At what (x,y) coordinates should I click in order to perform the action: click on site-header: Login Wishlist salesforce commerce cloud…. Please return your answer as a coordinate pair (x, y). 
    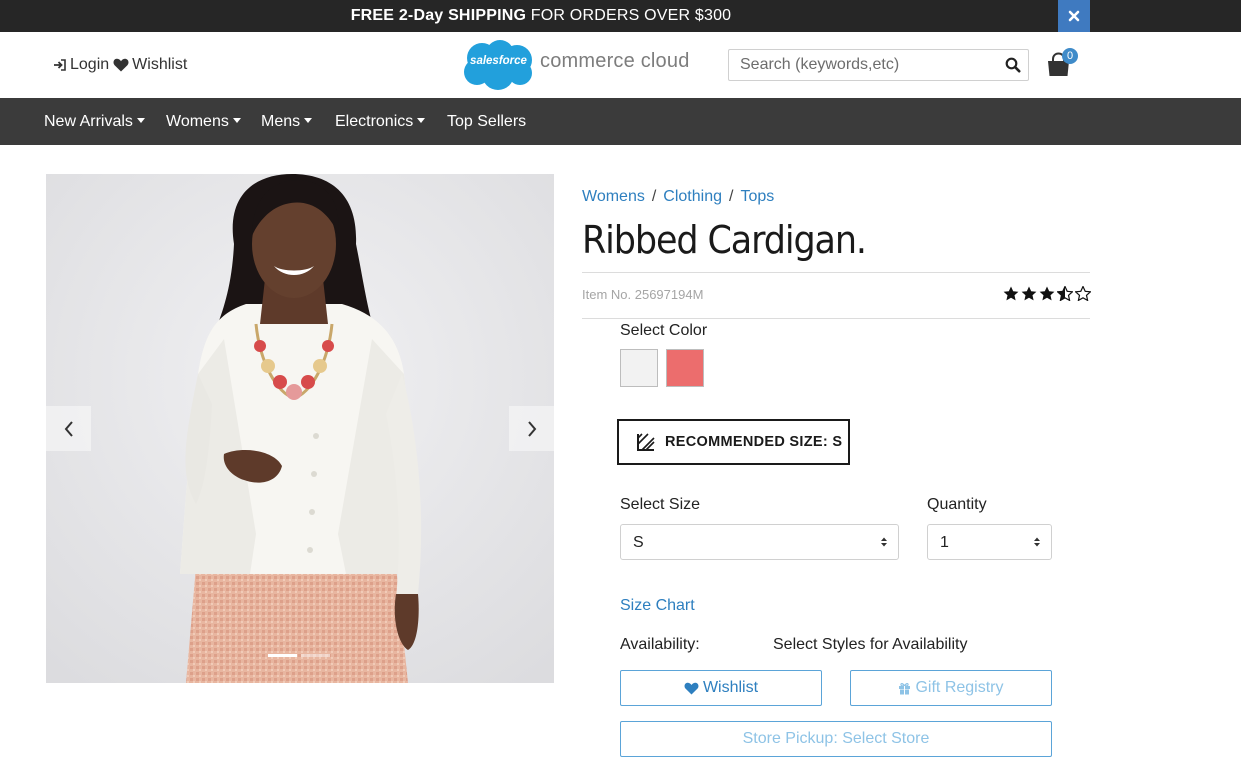
    Looking at the image, I should click on (620, 65).